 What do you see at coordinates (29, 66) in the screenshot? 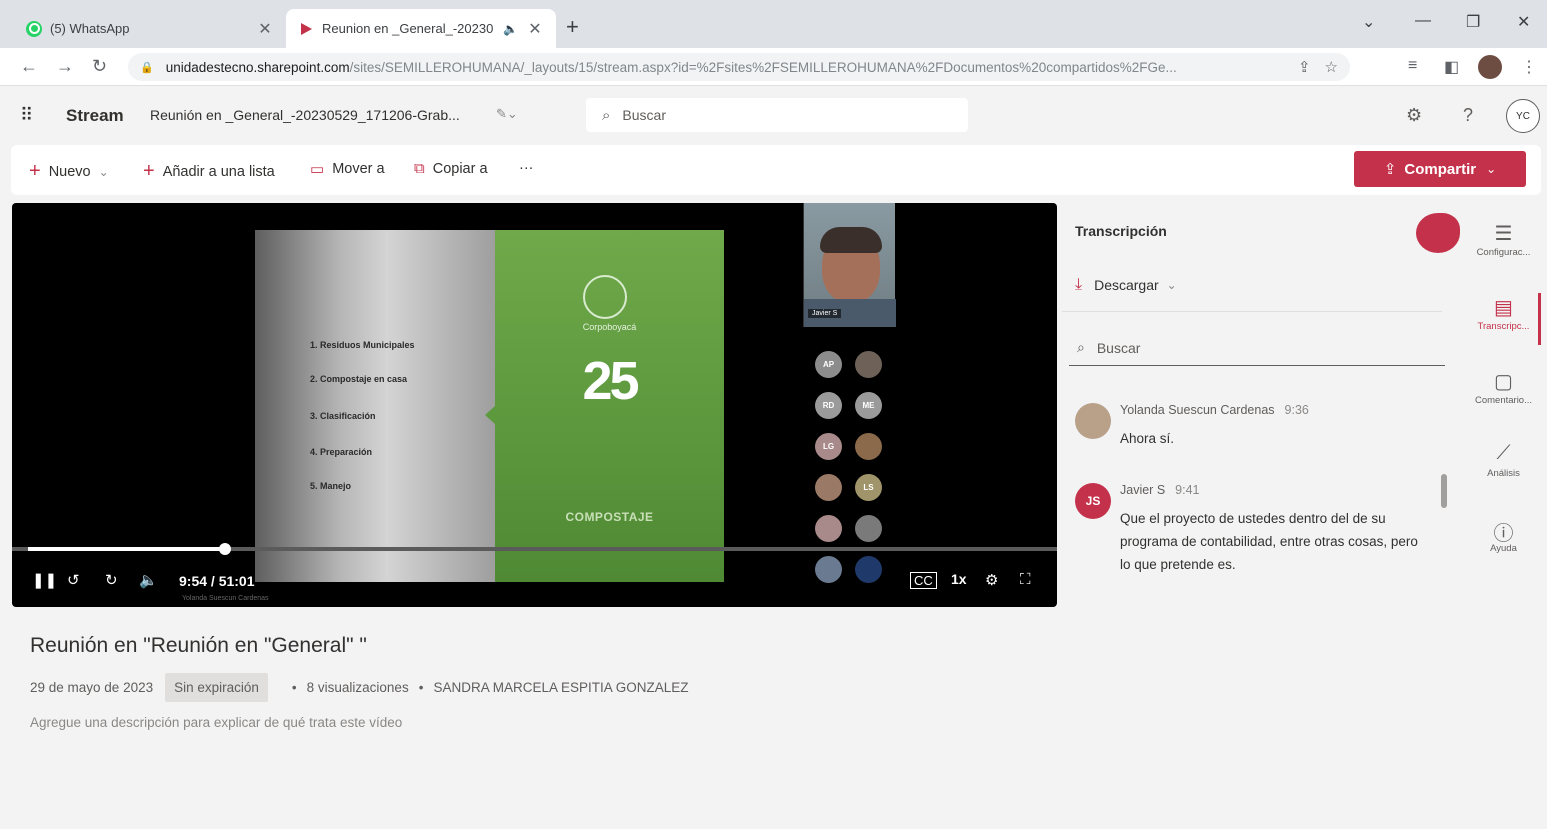
I see `back-icon: ←` at bounding box center [29, 66].